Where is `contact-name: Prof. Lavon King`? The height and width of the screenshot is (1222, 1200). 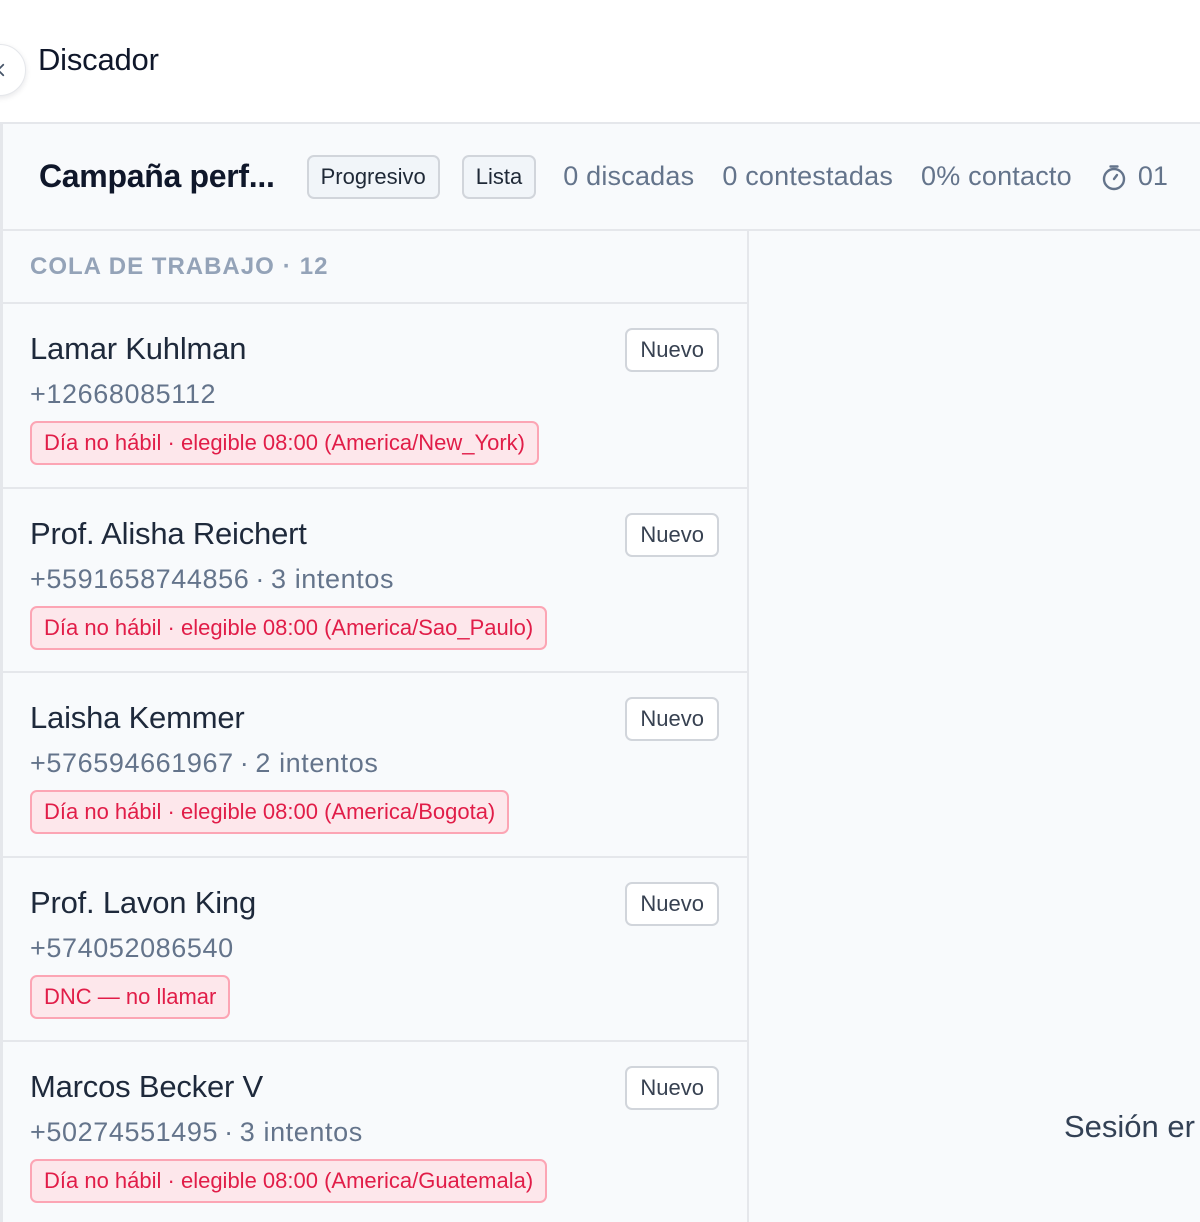 contact-name: Prof. Lavon King is located at coordinates (143, 902).